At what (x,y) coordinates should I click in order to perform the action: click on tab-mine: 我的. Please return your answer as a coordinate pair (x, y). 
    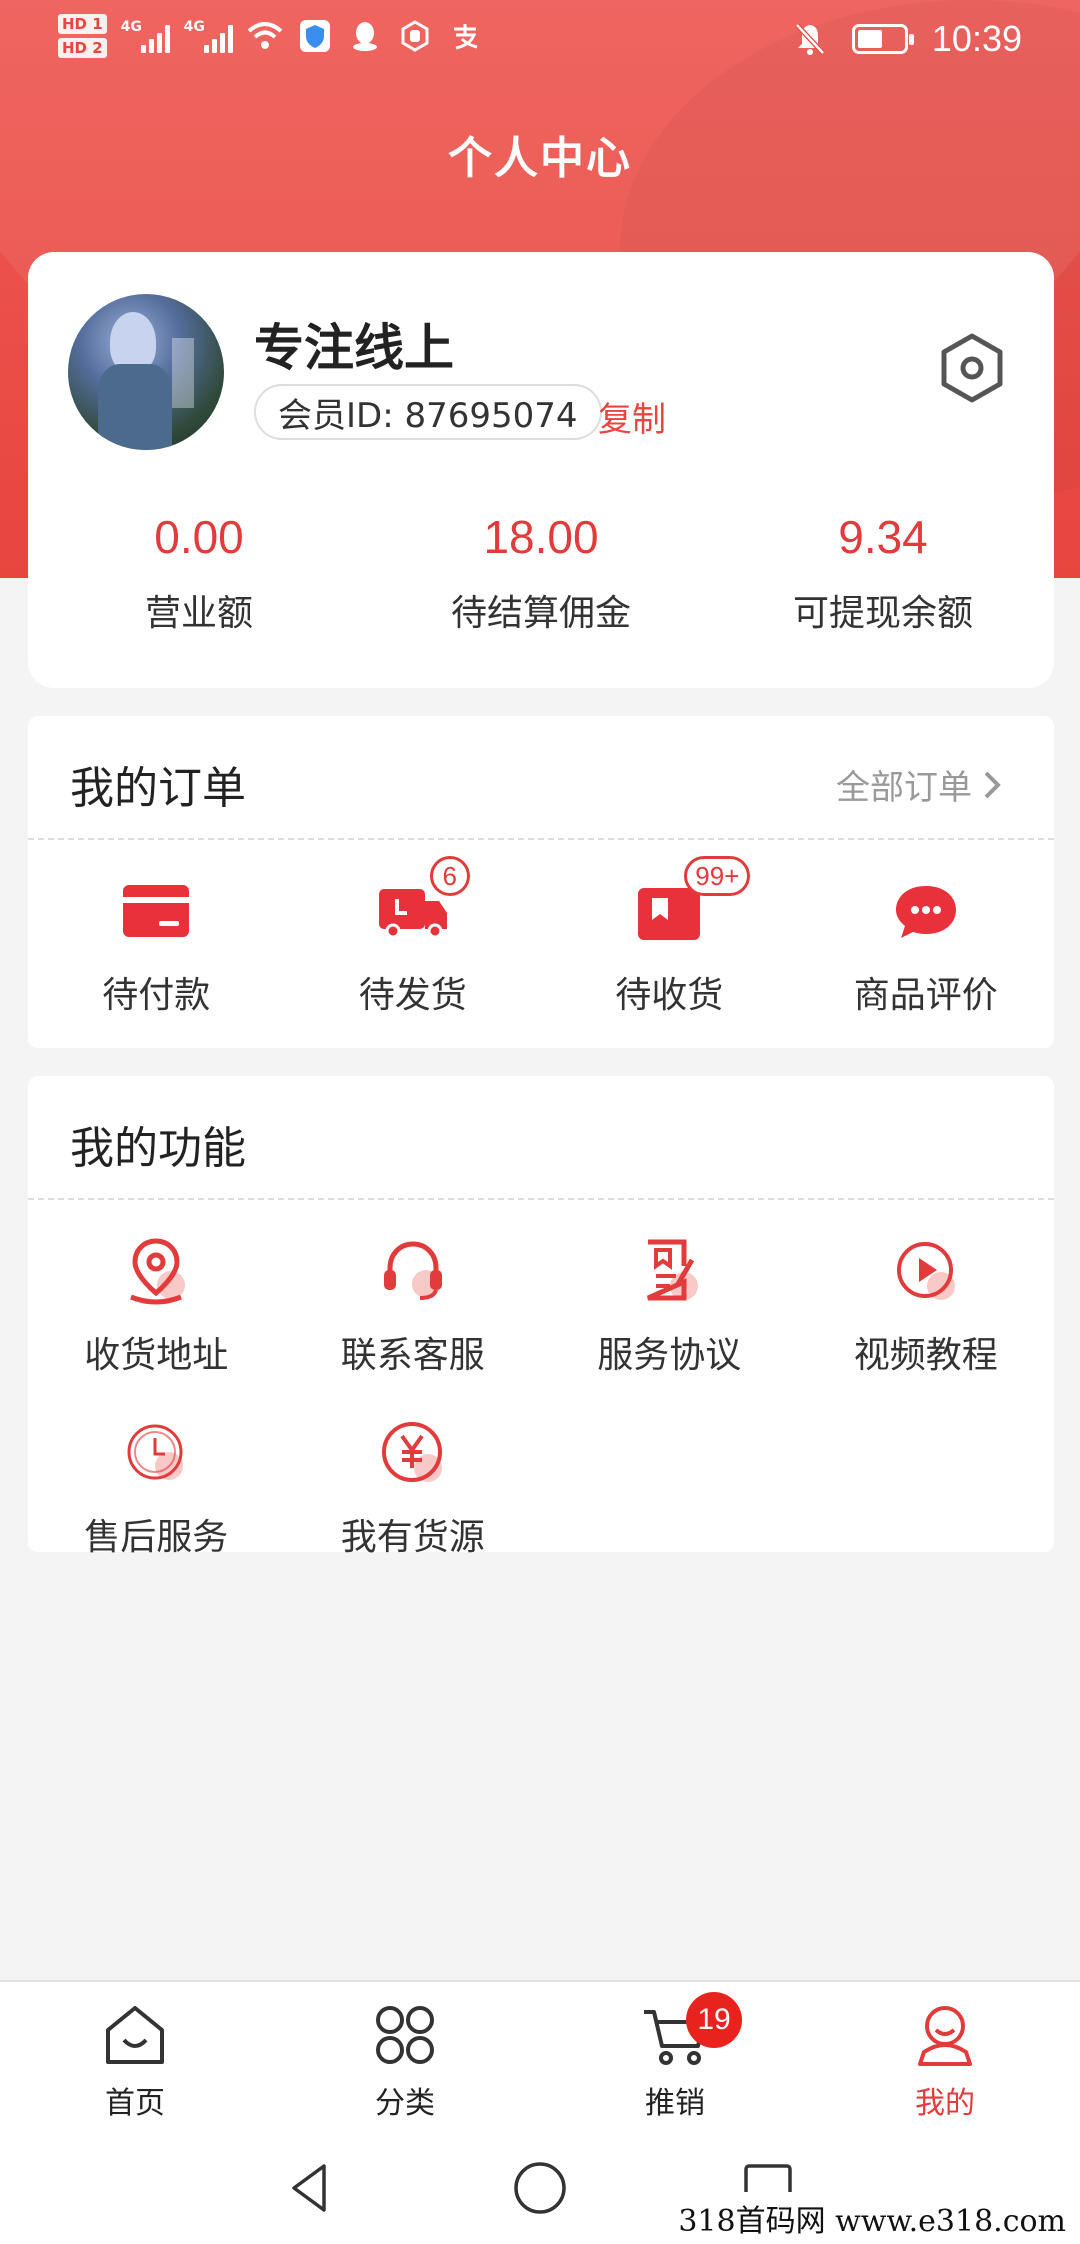
    Looking at the image, I should click on (945, 2056).